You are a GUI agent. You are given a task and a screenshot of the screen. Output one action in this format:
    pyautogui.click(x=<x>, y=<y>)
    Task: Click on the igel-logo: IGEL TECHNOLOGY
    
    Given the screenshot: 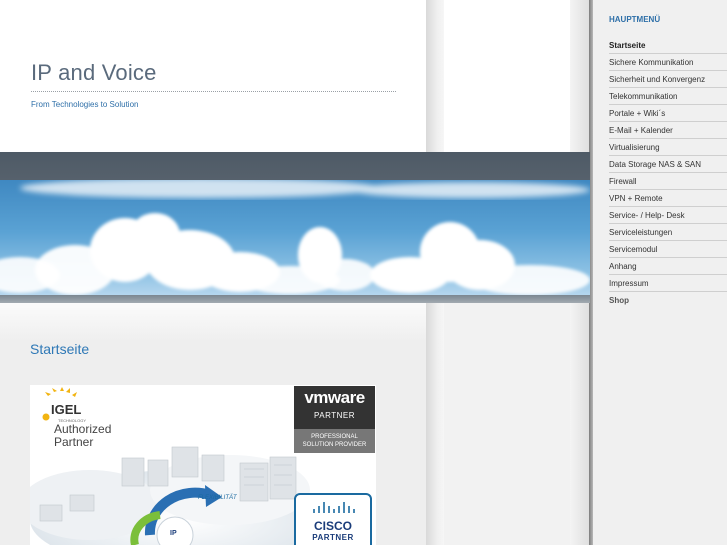 What is the action you would take?
    pyautogui.click(x=64, y=405)
    